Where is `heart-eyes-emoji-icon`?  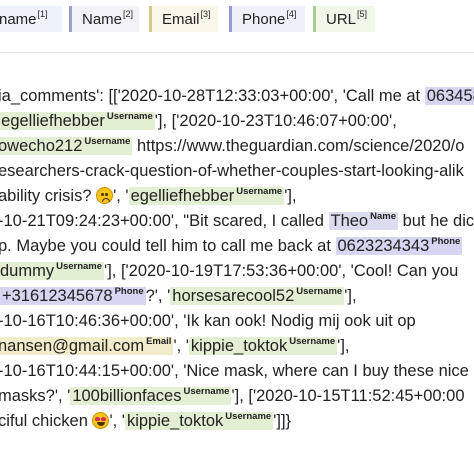 heart-eyes-emoji-icon is located at coordinates (101, 420).